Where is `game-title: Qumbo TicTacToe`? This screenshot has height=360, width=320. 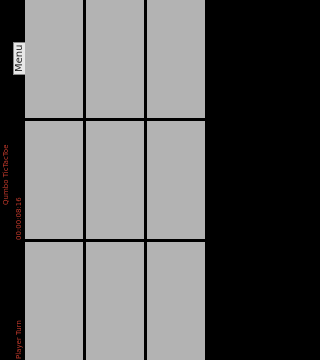 game-title: Qumbo TicTacToe is located at coordinates (6, 174).